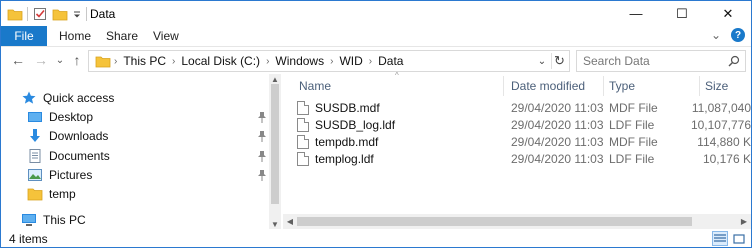  What do you see at coordinates (75, 36) in the screenshot?
I see `tab-home: Home` at bounding box center [75, 36].